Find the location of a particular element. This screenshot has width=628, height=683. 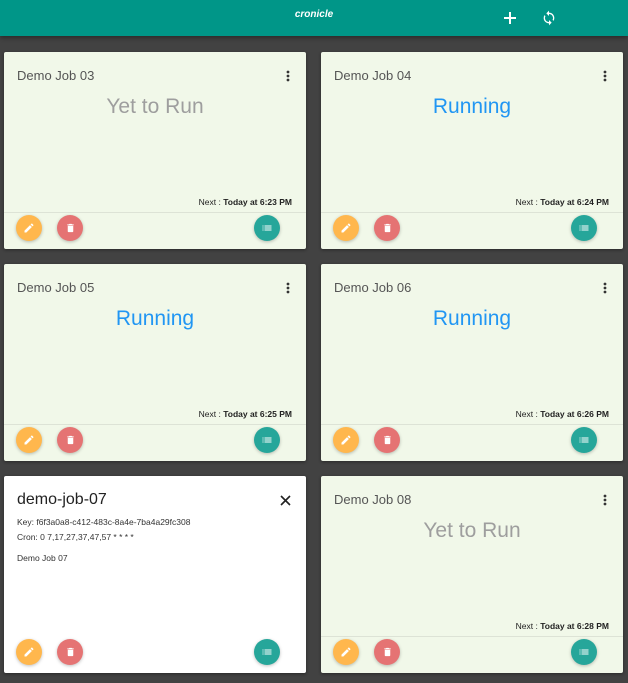

app-bar: cronicle is located at coordinates (314, 18).